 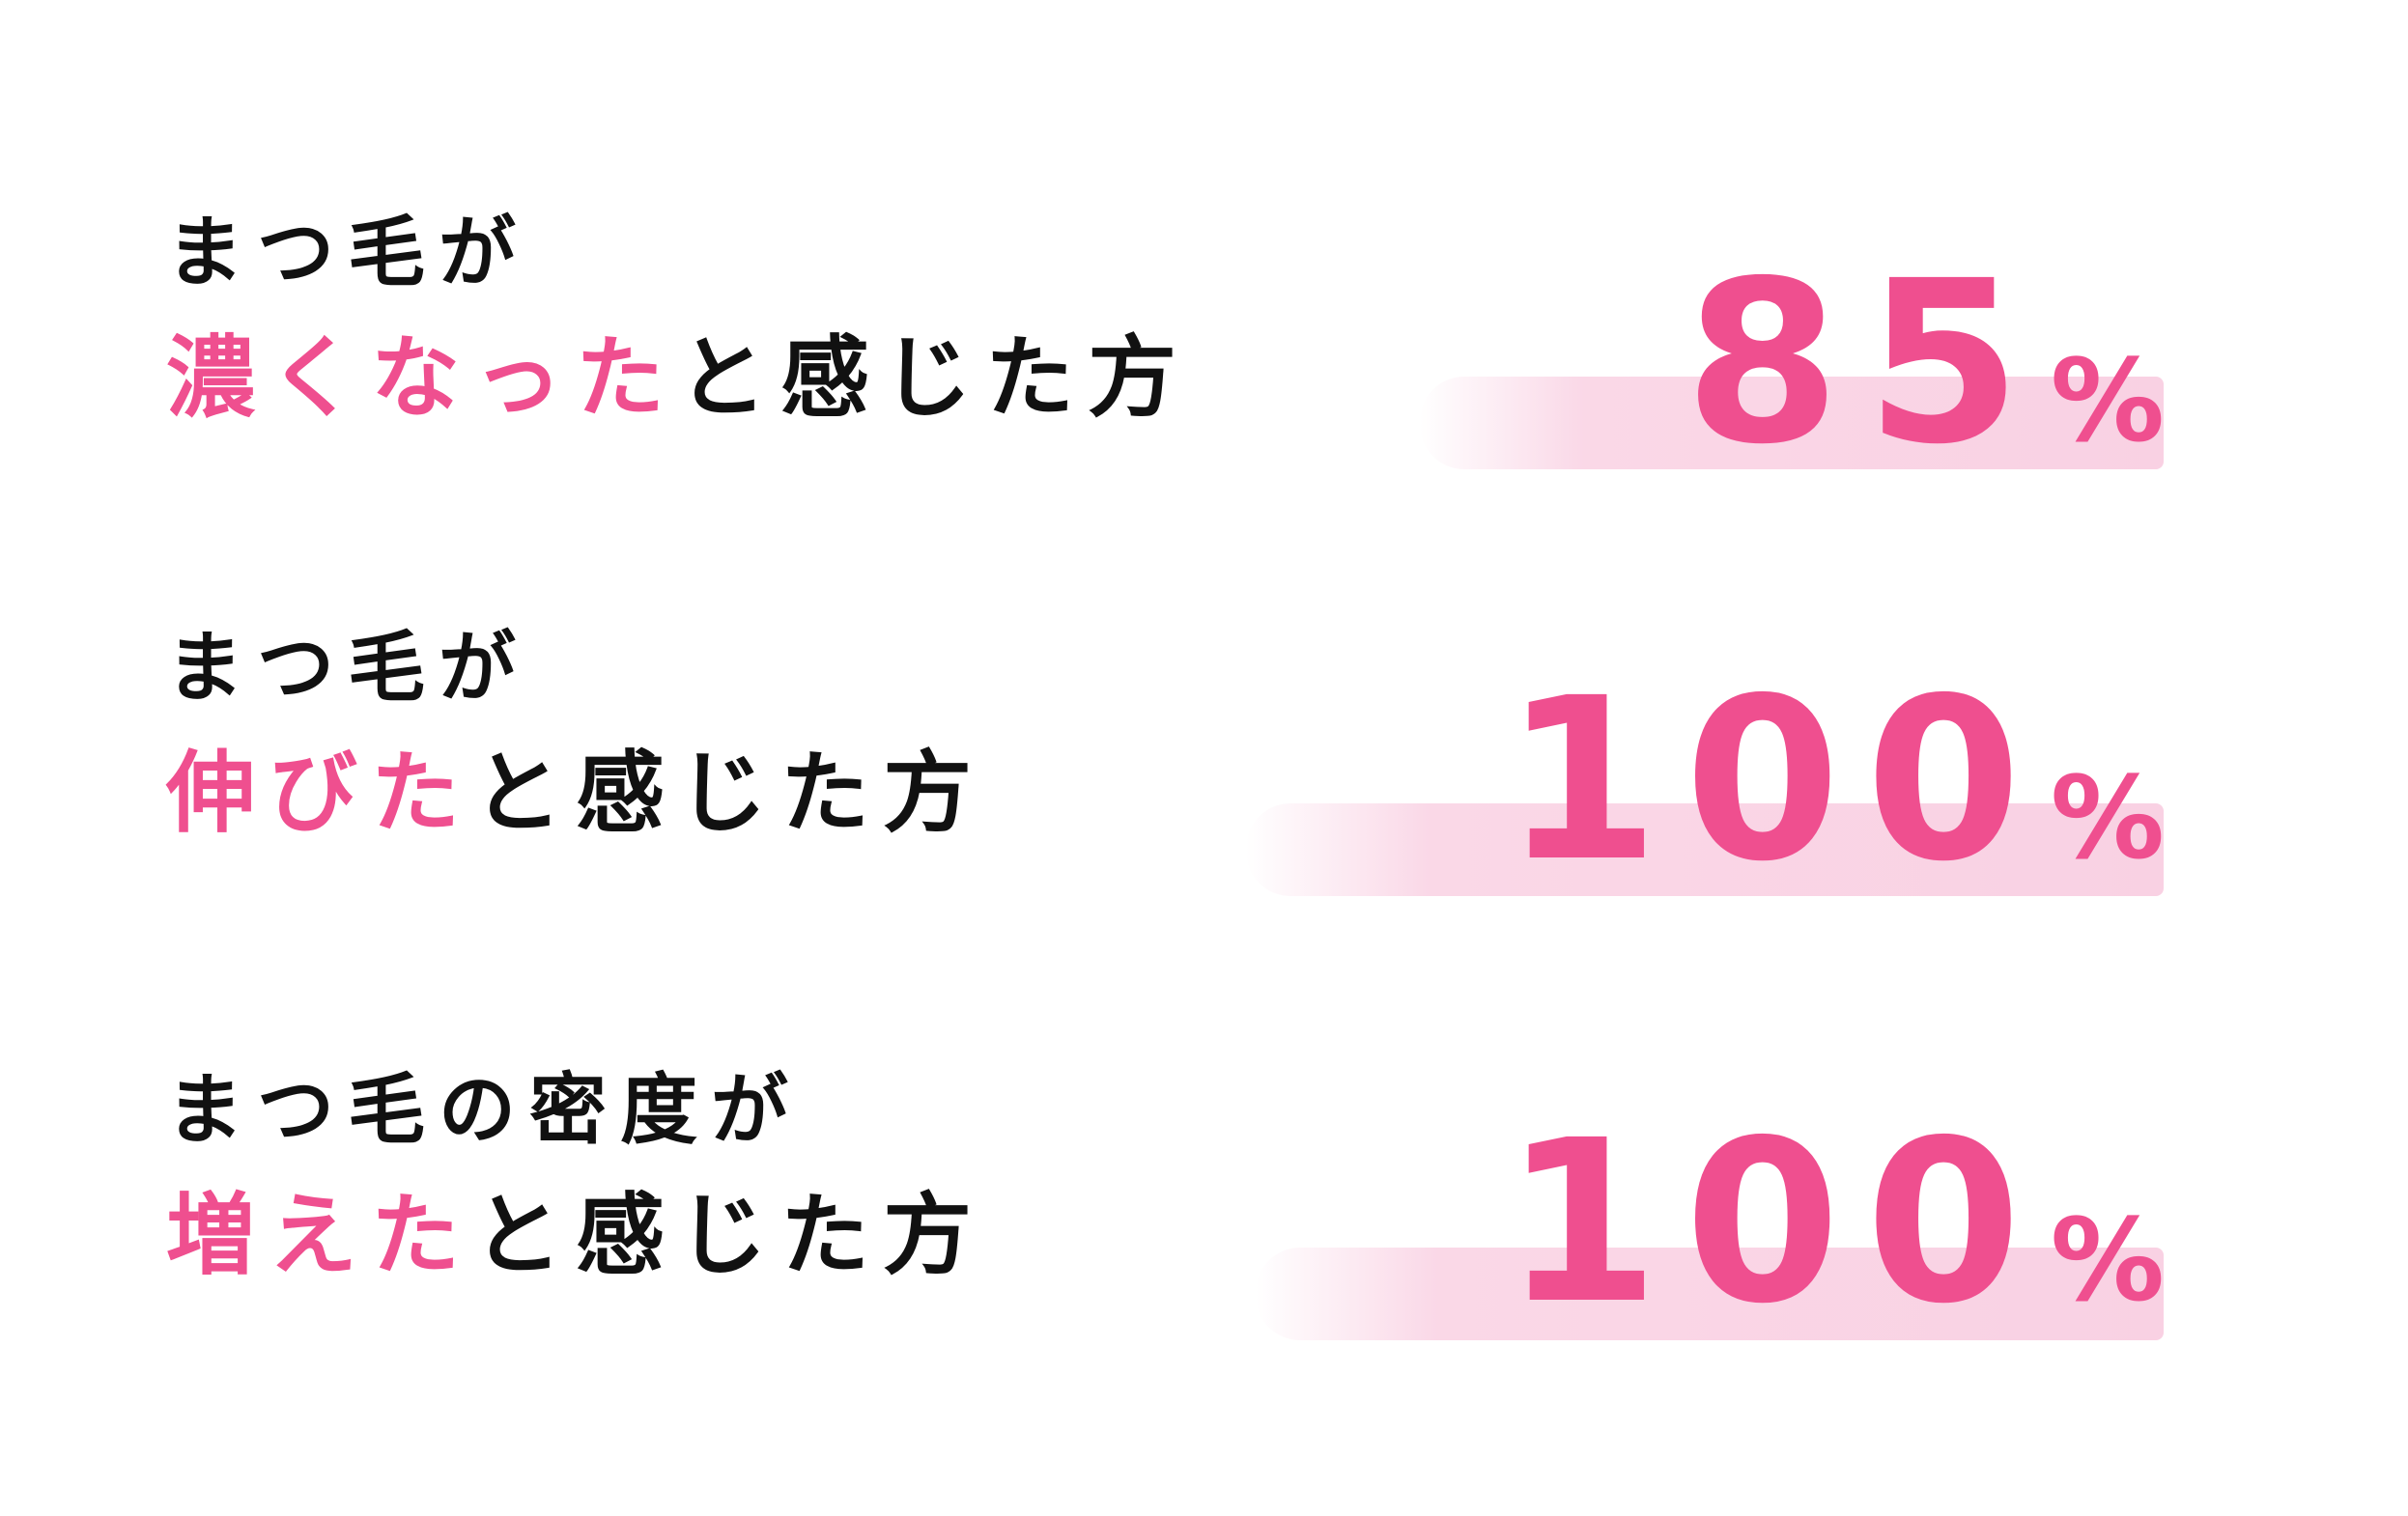 I want to click on stat-label-highlight: 伸びた, so click(x=320, y=793).